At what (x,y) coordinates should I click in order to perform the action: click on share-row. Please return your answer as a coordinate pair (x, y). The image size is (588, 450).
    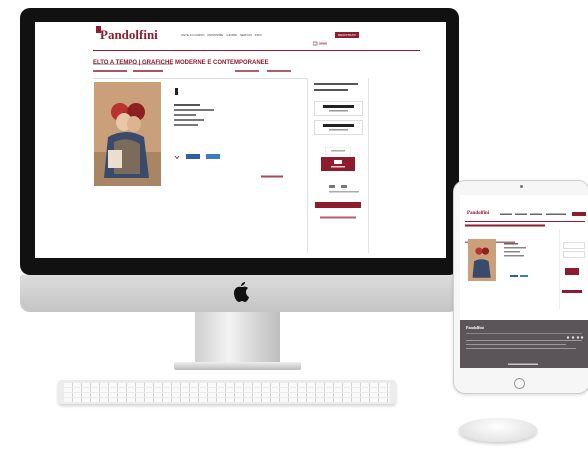
    Looking at the image, I should click on (197, 156).